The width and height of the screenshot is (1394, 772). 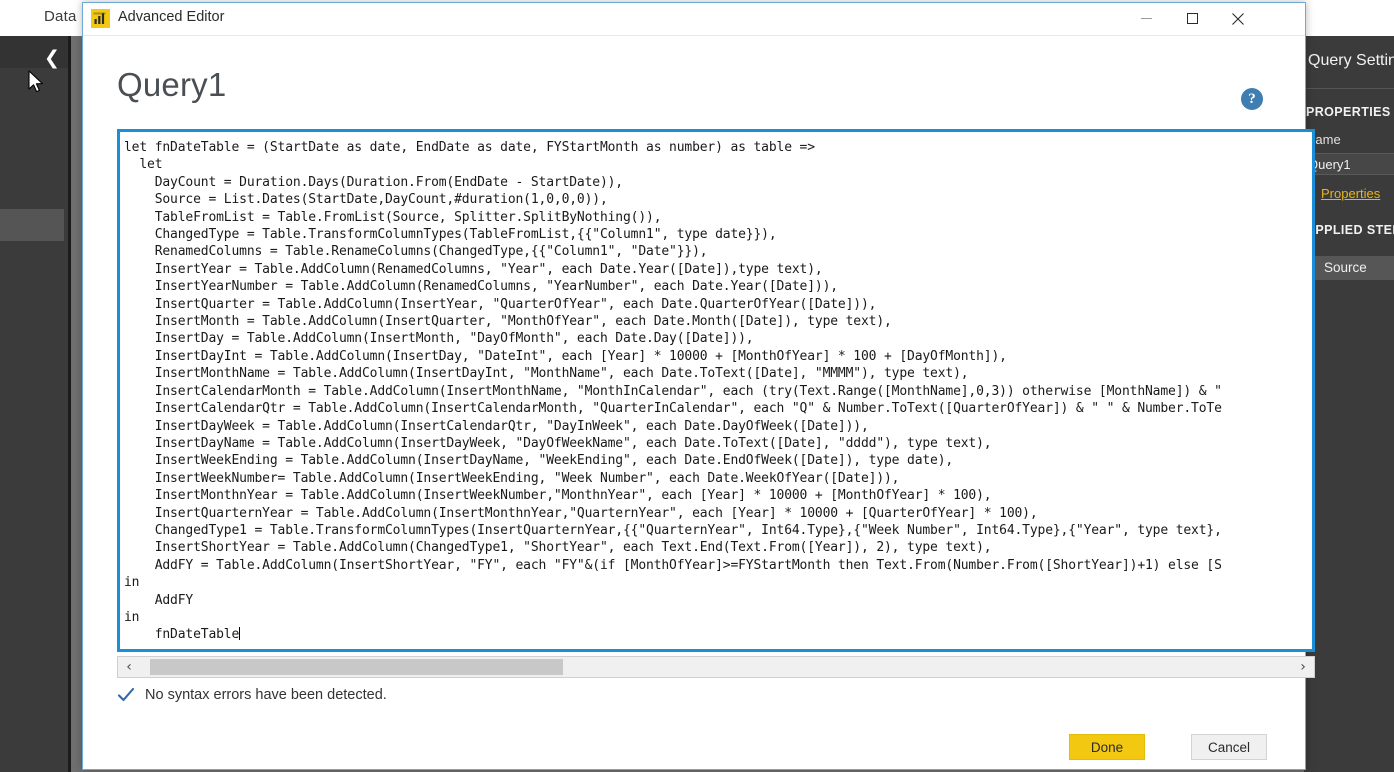 I want to click on scrollbar-thumb, so click(x=356, y=667).